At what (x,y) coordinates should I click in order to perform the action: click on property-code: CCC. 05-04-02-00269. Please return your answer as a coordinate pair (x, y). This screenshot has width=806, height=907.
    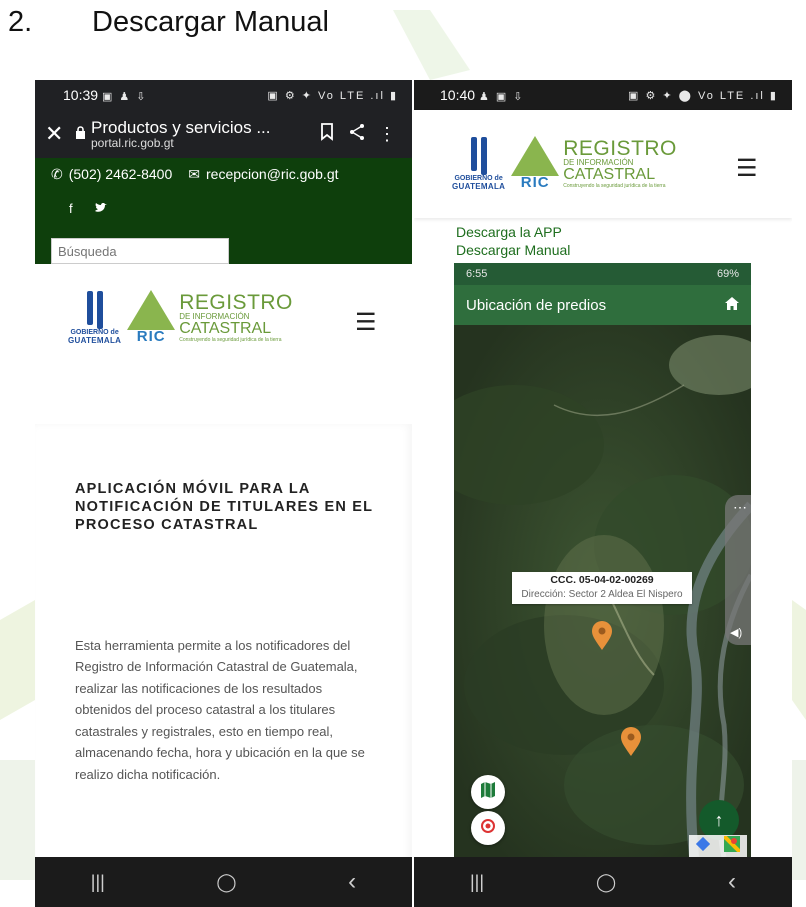
    Looking at the image, I should click on (602, 580).